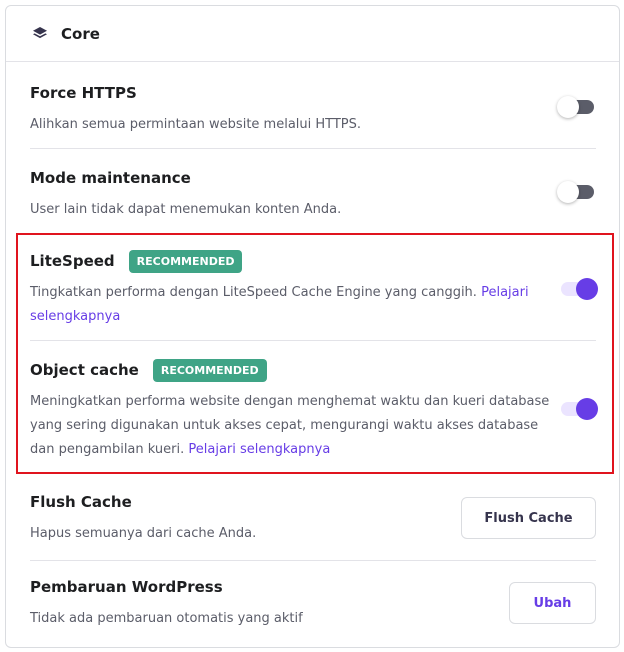 The width and height of the screenshot is (624, 652). I want to click on setting-title: Mode maintenance, so click(110, 178).